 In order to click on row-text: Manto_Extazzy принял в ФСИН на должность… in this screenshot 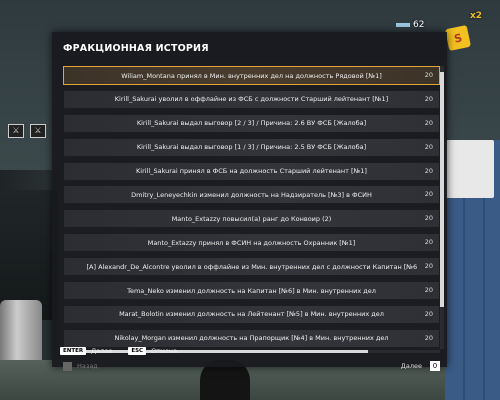, I will do `click(251, 242)`.